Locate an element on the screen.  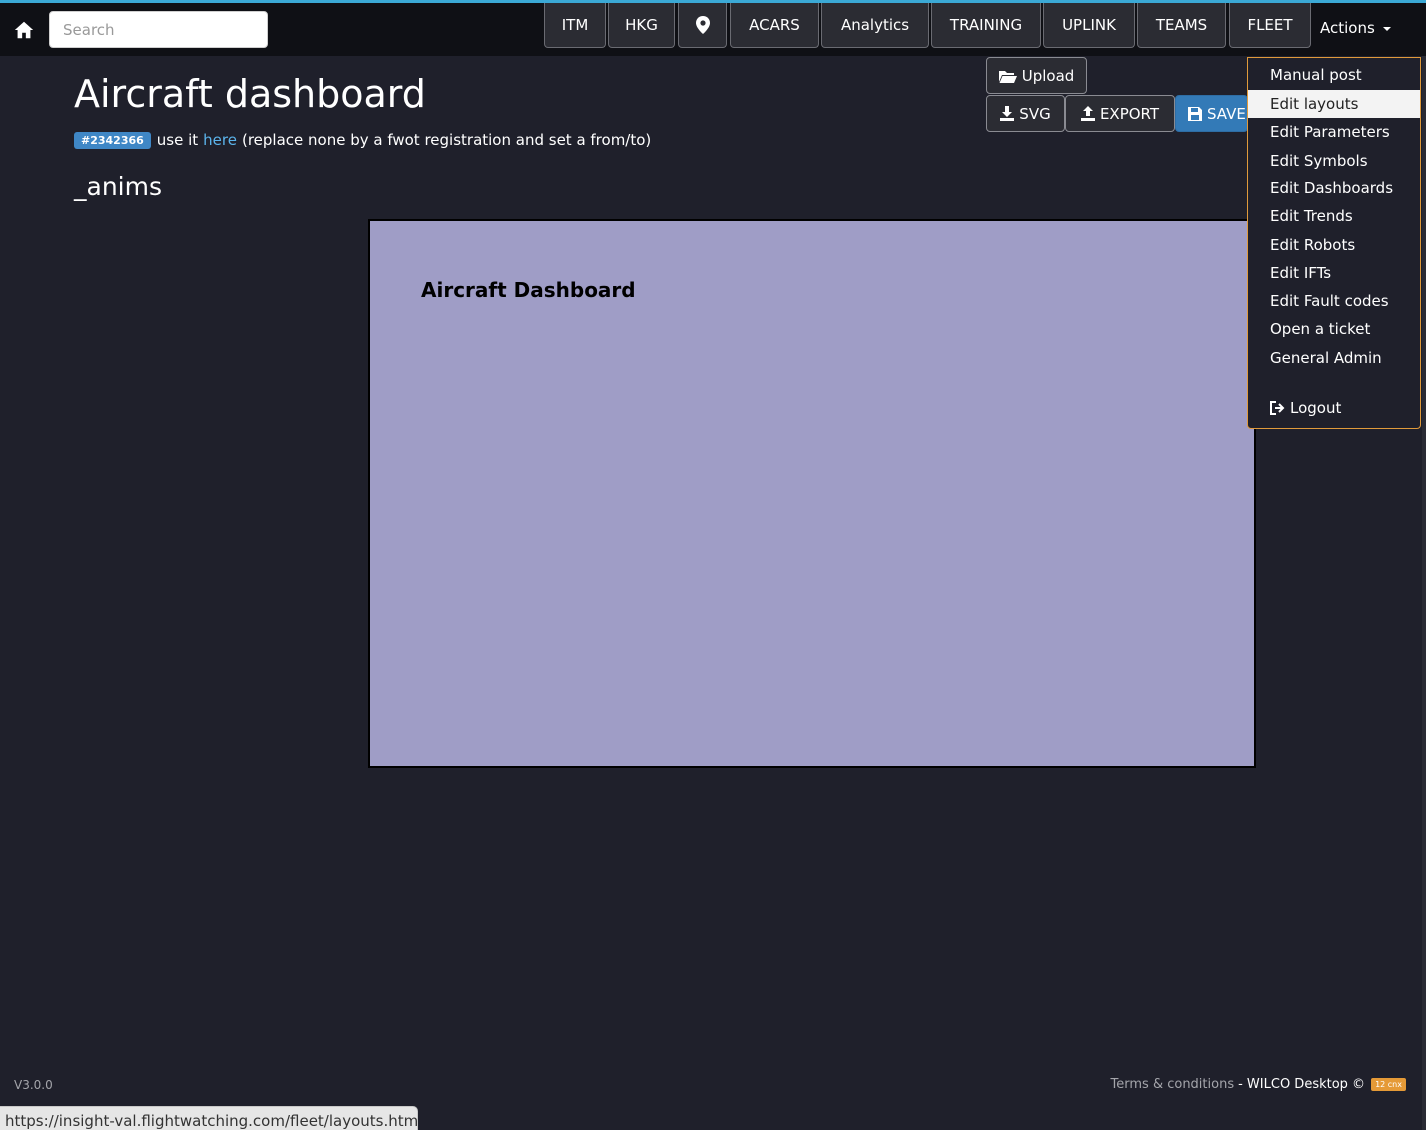
folder-open-icon is located at coordinates (1007, 76).